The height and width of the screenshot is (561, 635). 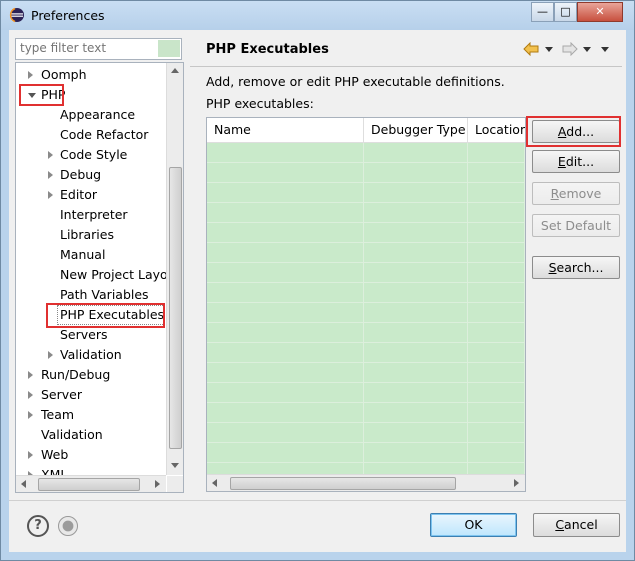 What do you see at coordinates (91, 470) in the screenshot?
I see `tree-item: XML` at bounding box center [91, 470].